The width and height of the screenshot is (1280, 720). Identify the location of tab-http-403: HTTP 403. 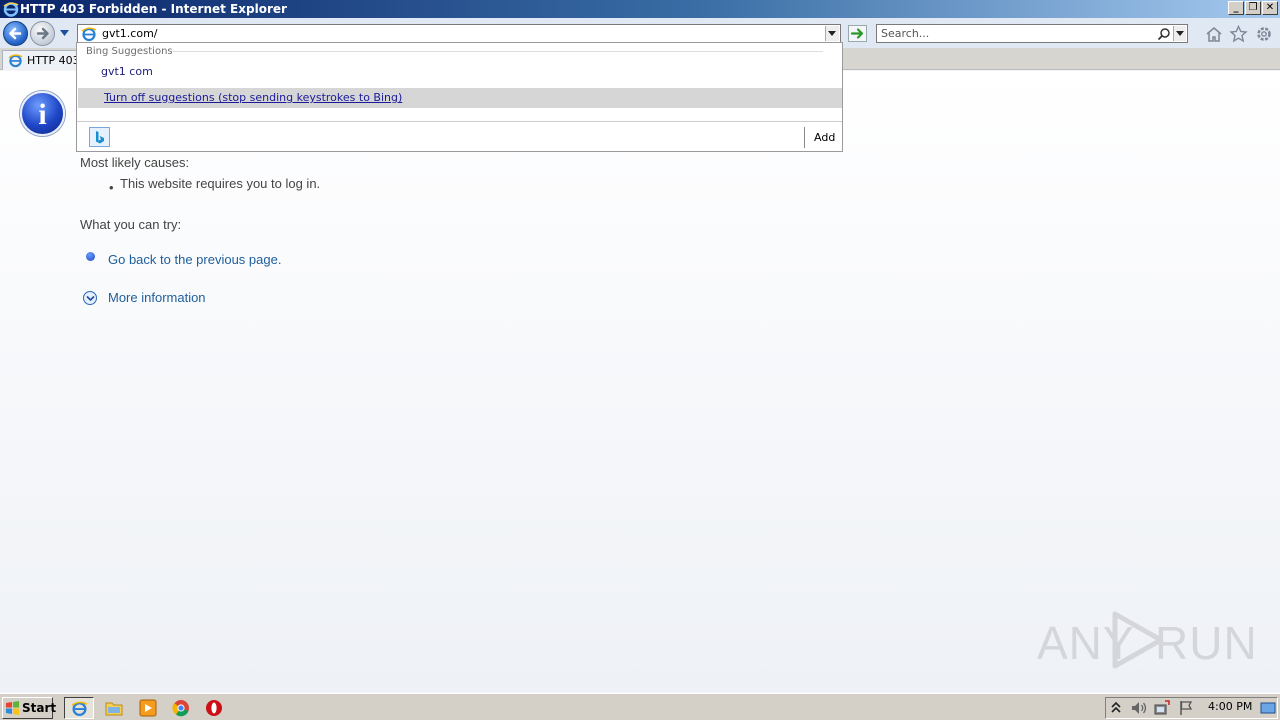
(42, 60).